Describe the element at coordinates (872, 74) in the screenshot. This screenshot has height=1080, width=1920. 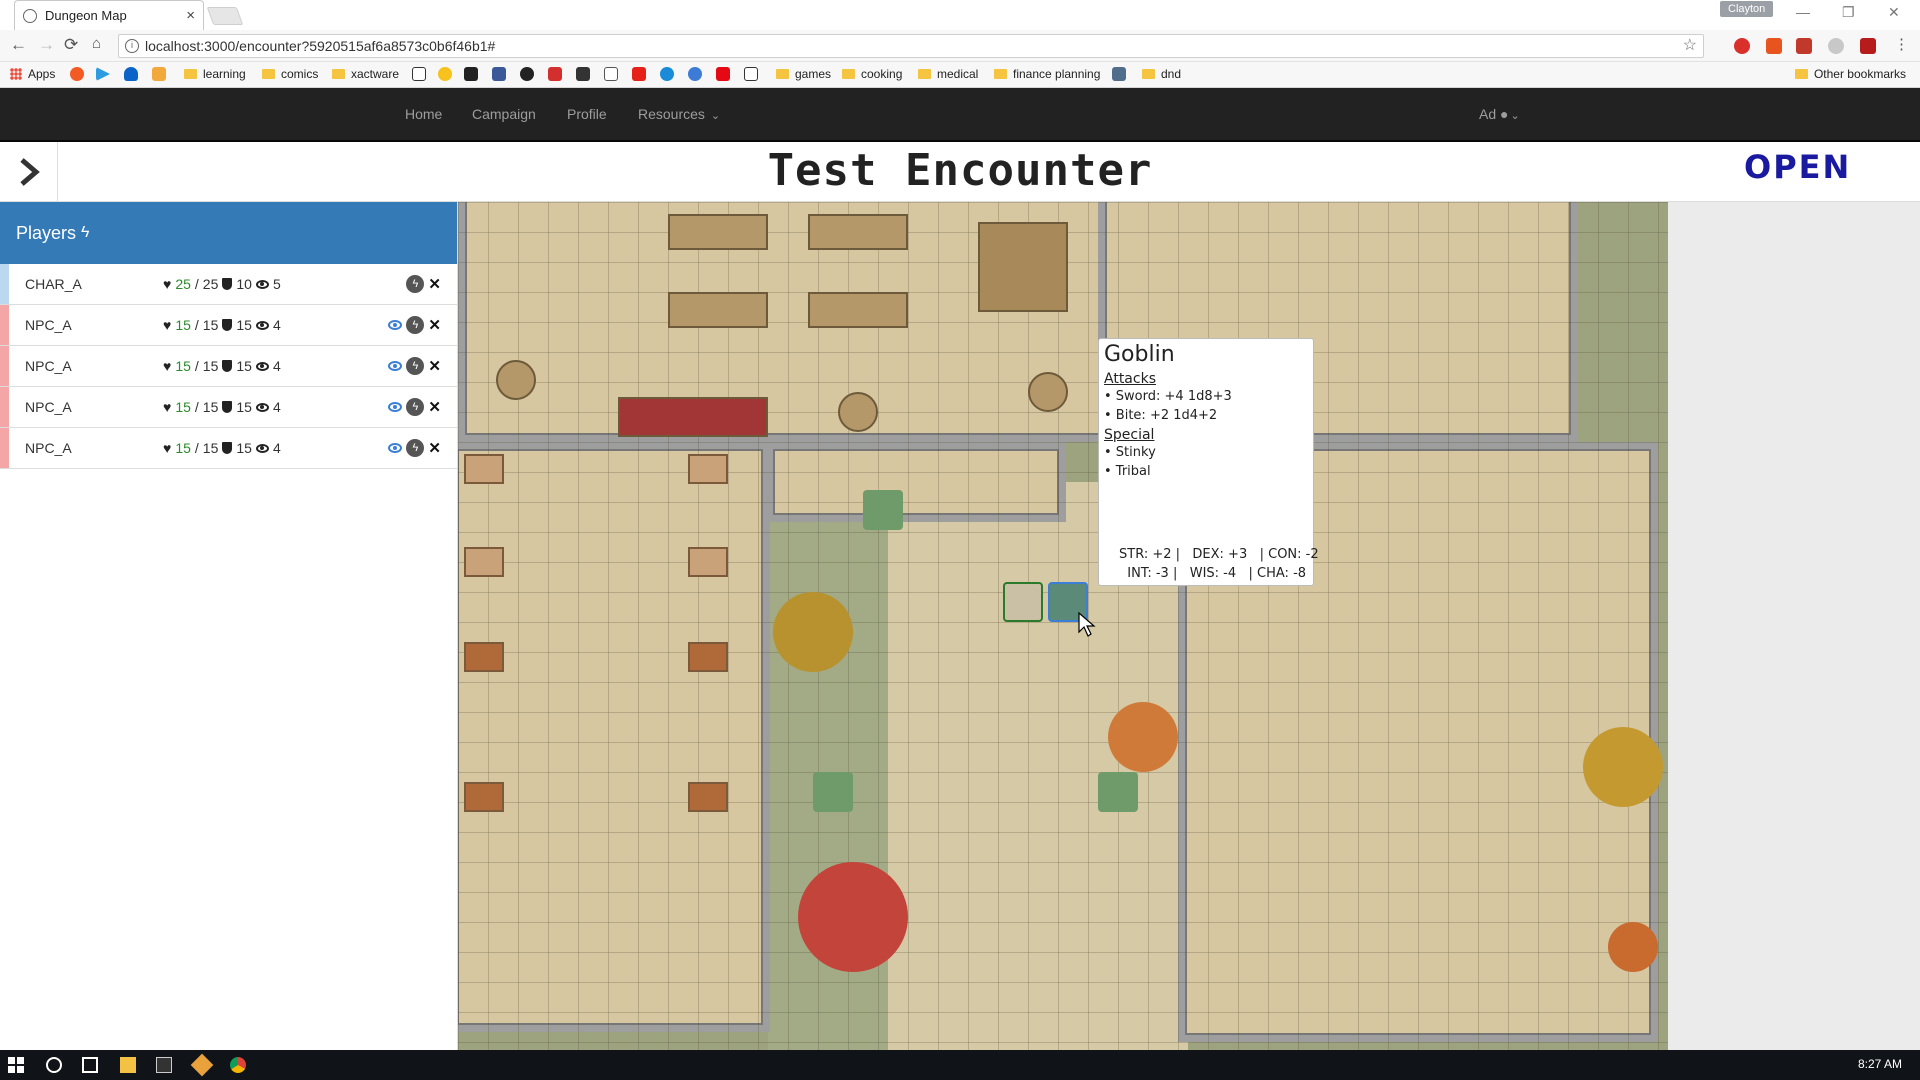
I see `bookmark-folder-cooking: cooking` at that location.